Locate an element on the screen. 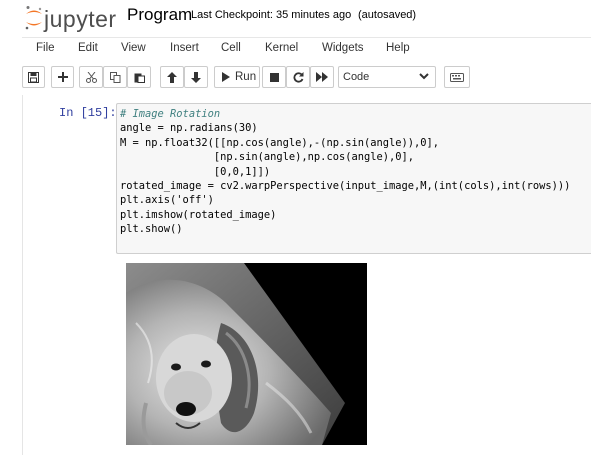  autosave-status: (autosaved) is located at coordinates (387, 15).